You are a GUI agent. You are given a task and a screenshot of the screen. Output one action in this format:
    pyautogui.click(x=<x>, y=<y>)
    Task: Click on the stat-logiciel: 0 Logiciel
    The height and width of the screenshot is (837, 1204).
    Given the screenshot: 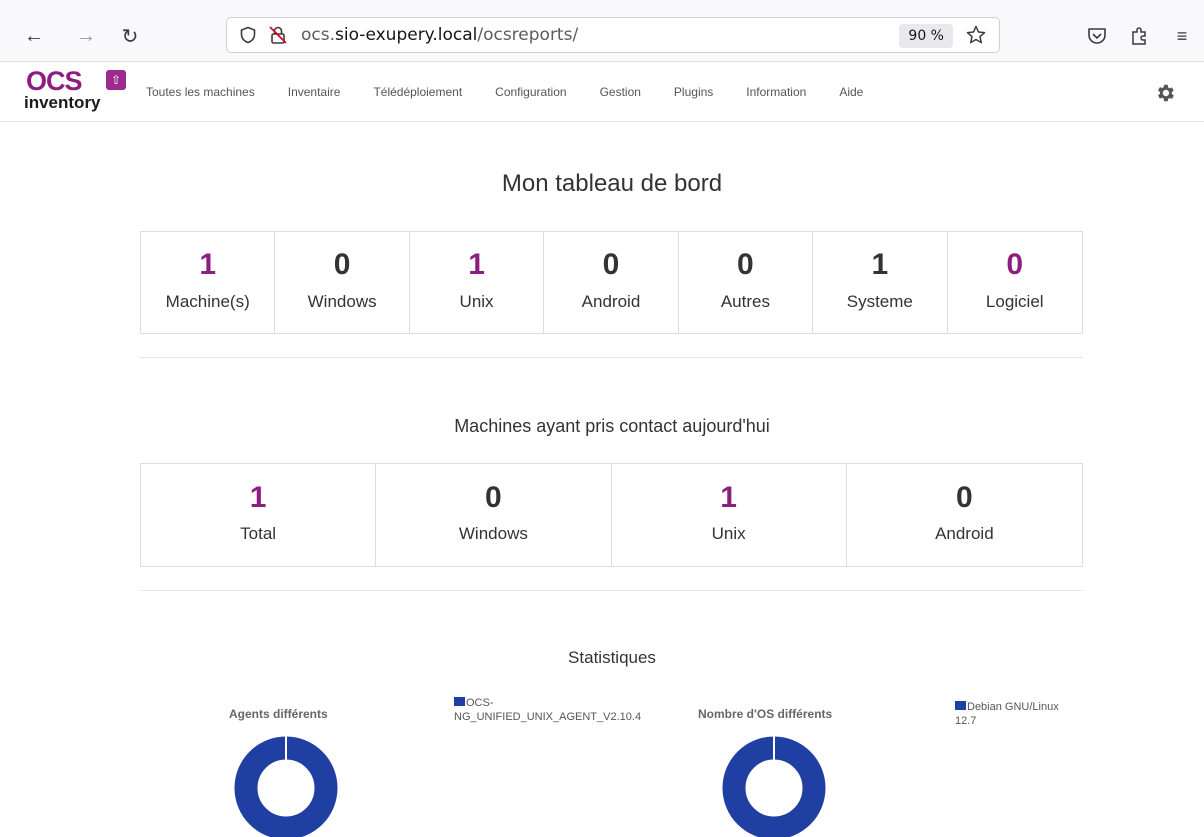 What is the action you would take?
    pyautogui.click(x=1015, y=282)
    